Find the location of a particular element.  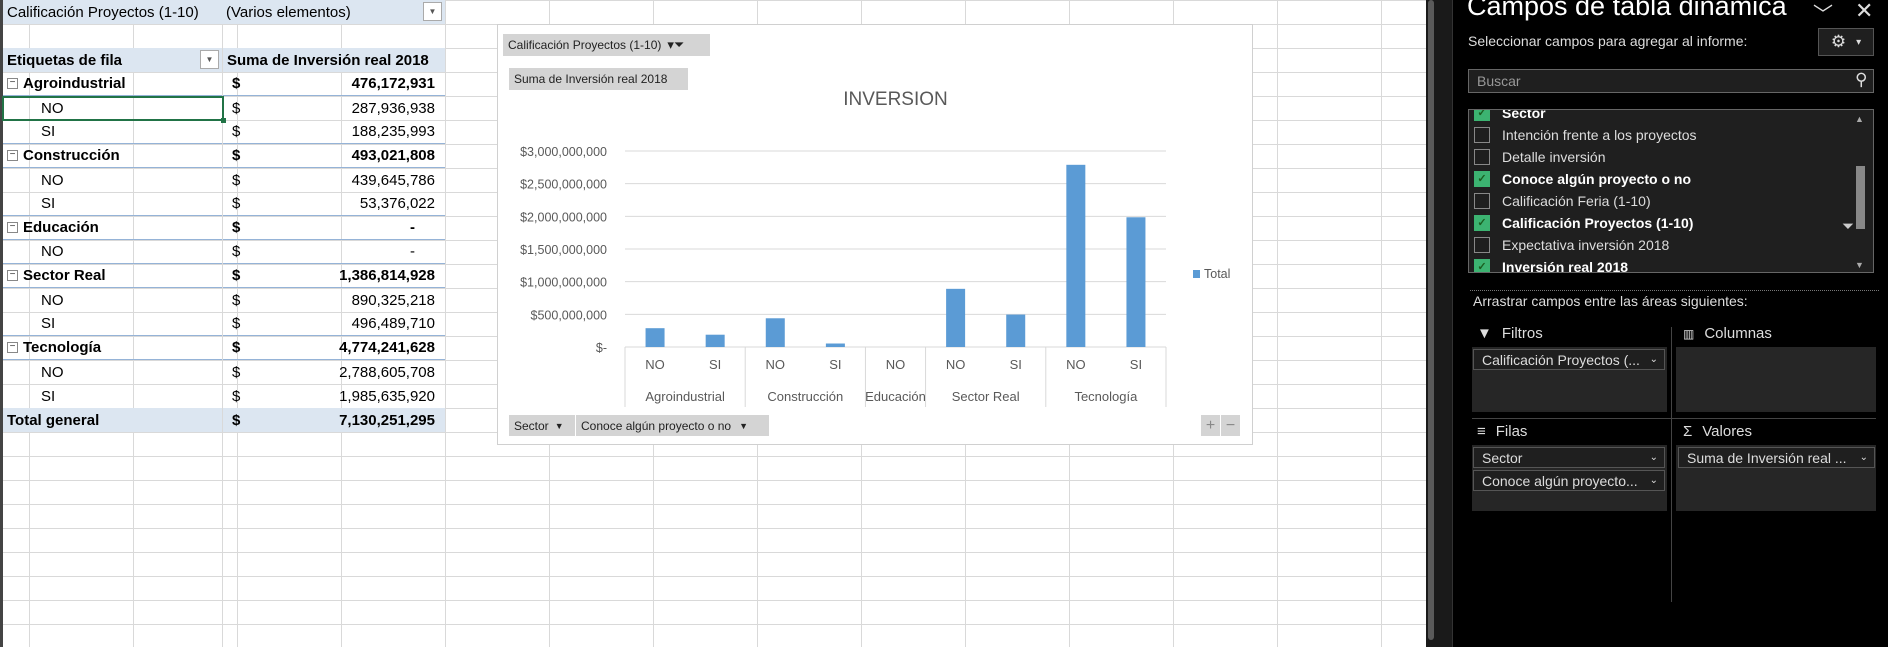

field-item: Detalle inversión is located at coordinates (1540, 157).